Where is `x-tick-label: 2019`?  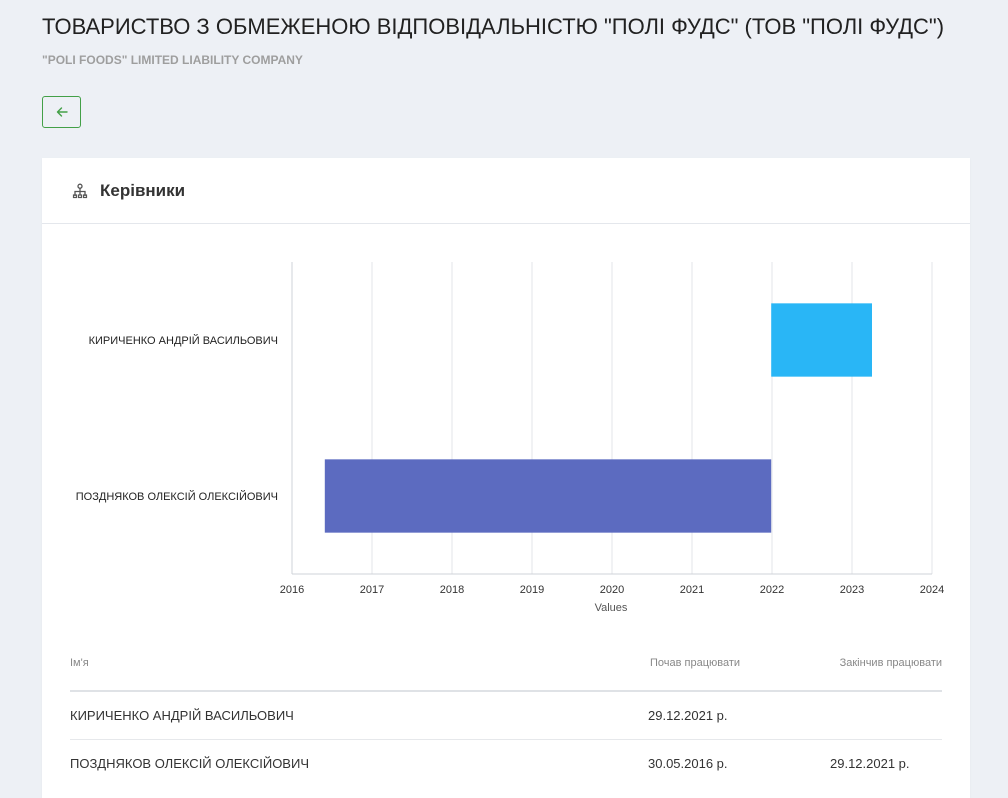
x-tick-label: 2019 is located at coordinates (532, 590).